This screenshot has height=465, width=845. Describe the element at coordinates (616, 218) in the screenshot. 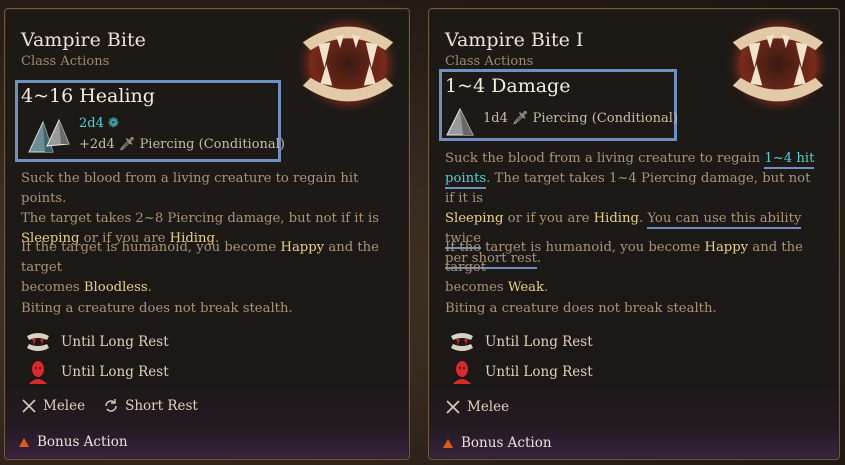

I see `keyword-hiding: Hiding` at that location.